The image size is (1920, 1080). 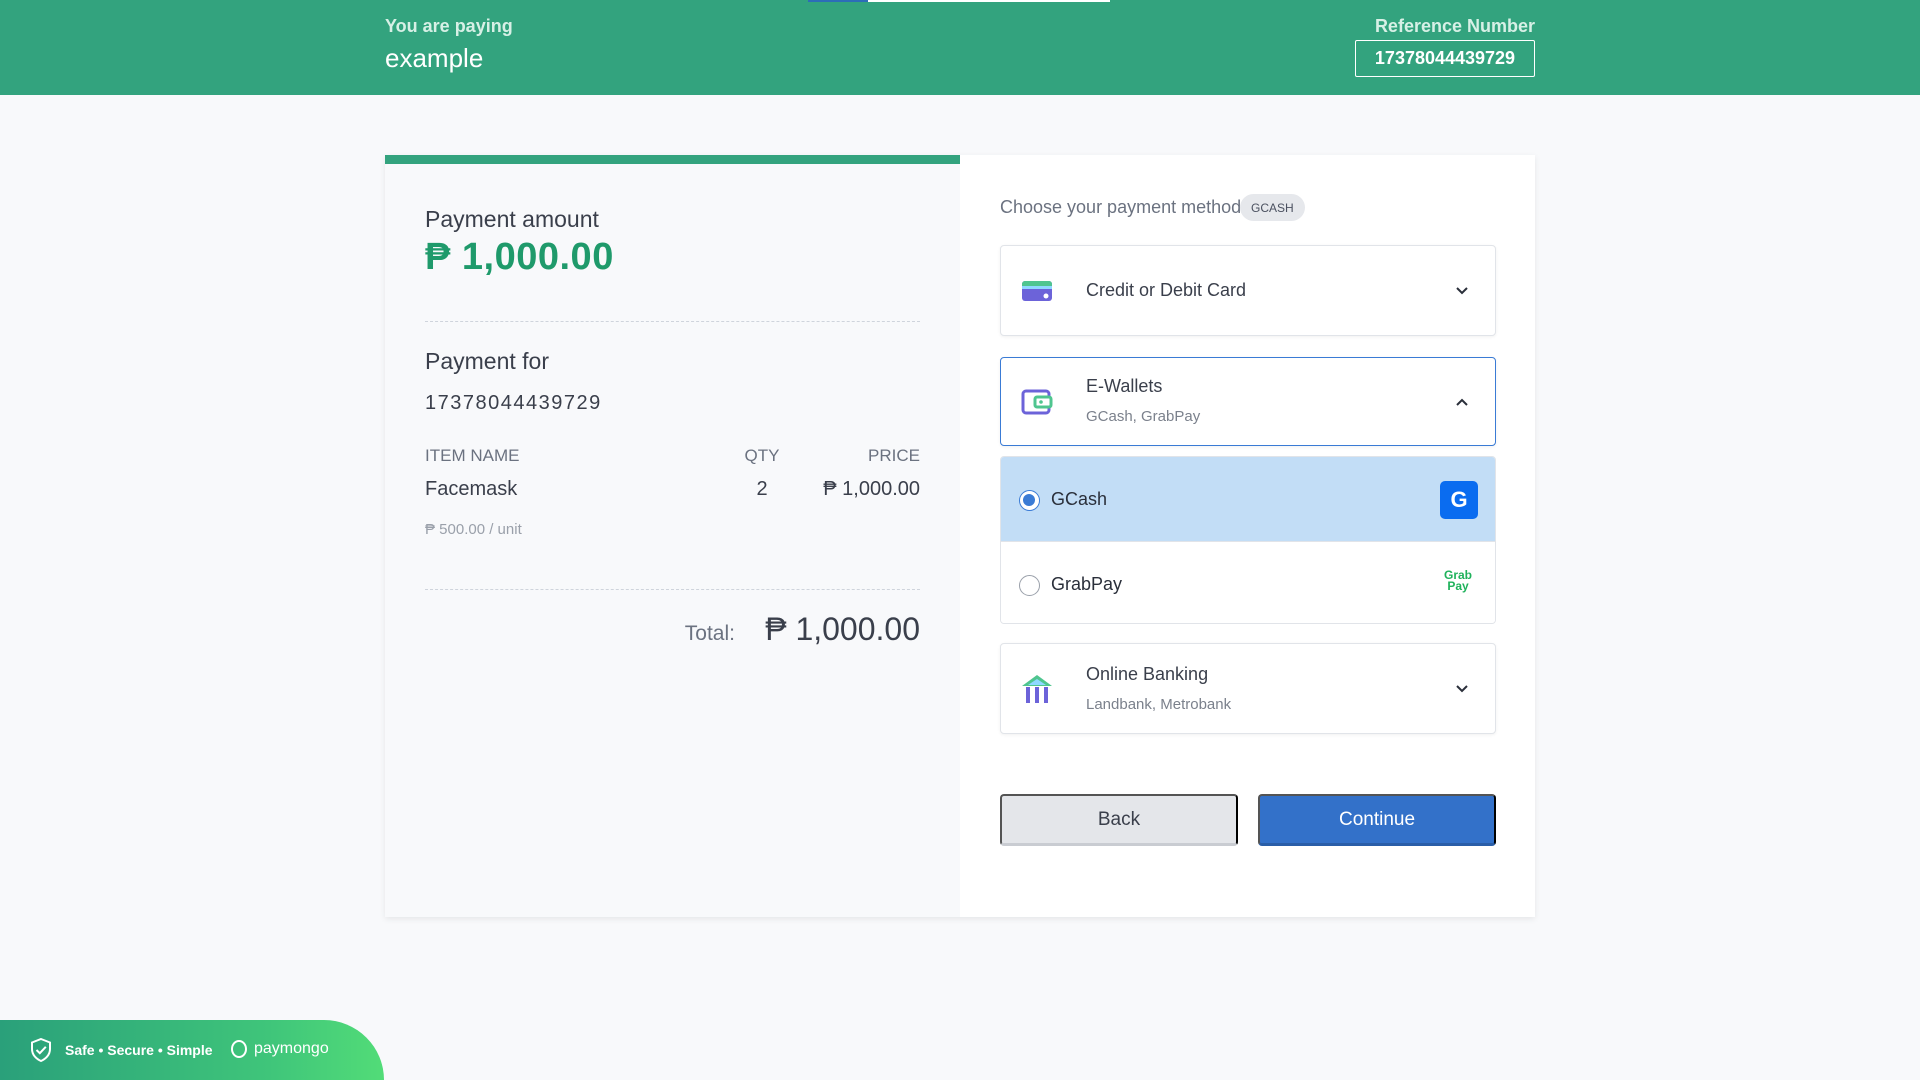 What do you see at coordinates (1147, 674) in the screenshot?
I see `method-title: Online Banking` at bounding box center [1147, 674].